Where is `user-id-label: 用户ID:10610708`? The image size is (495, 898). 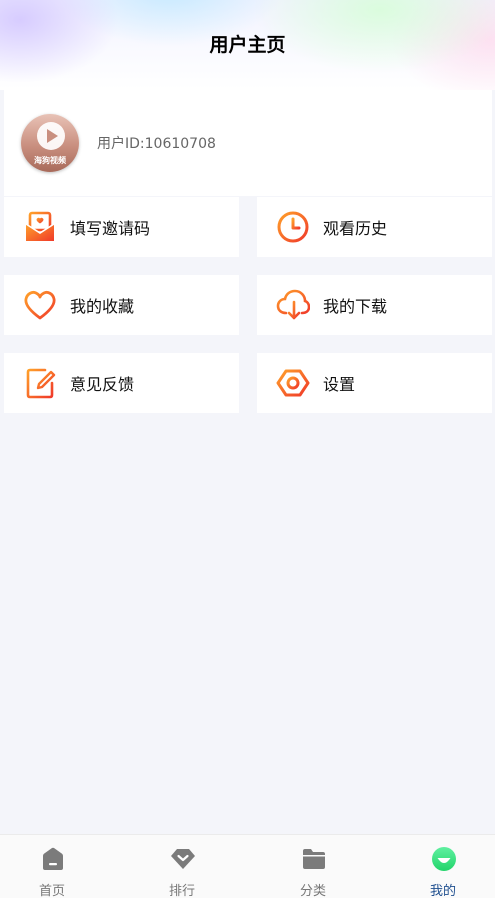
user-id-label: 用户ID:10610708 is located at coordinates (156, 144).